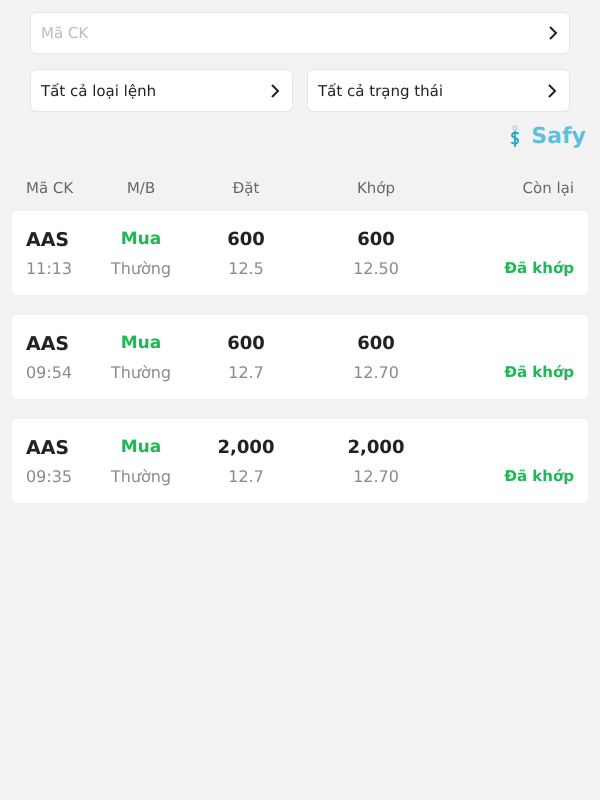 The height and width of the screenshot is (800, 600). Describe the element at coordinates (50, 188) in the screenshot. I see `column-header: Mã CK` at that location.